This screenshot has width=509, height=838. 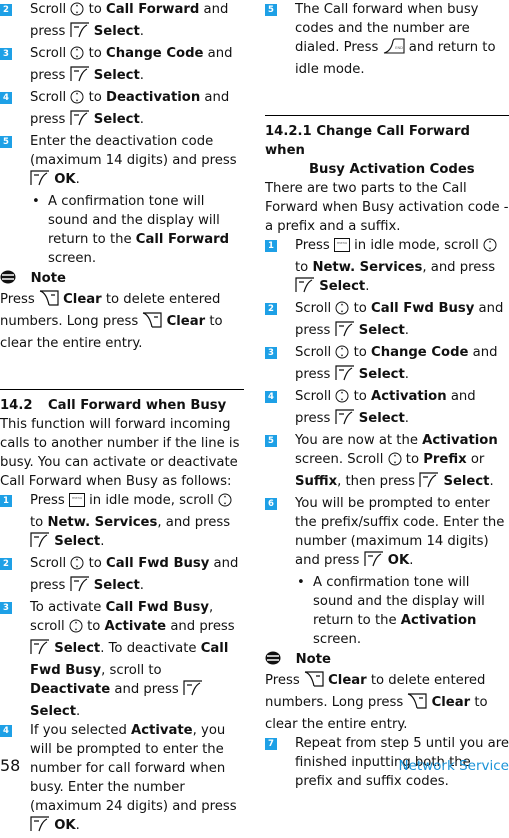 What do you see at coordinates (271, 246) in the screenshot?
I see `step-number: 1` at bounding box center [271, 246].